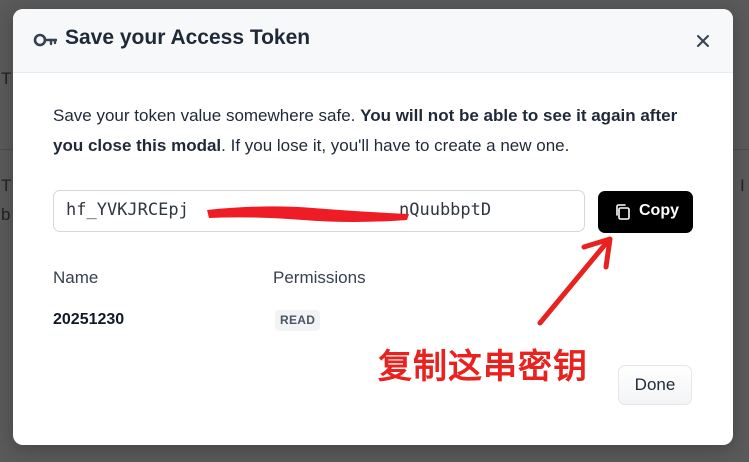 This screenshot has height=462, width=749. Describe the element at coordinates (308, 214) in the screenshot. I see `redaction-mark` at that location.